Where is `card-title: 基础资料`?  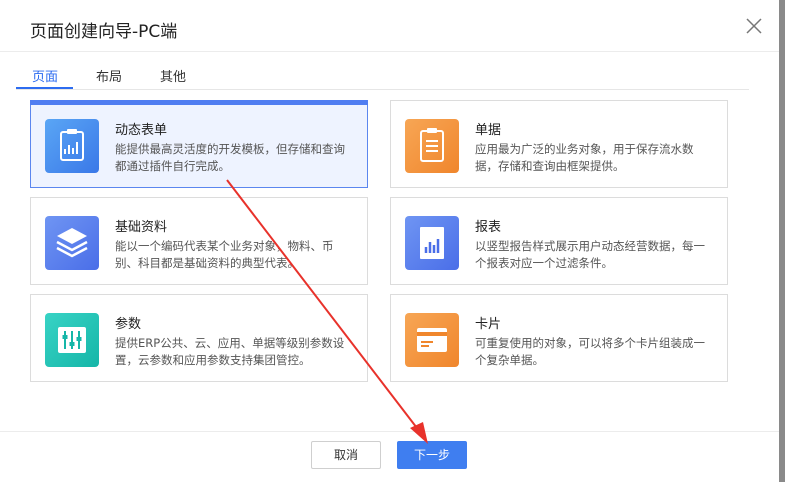 card-title: 基础资料 is located at coordinates (141, 227).